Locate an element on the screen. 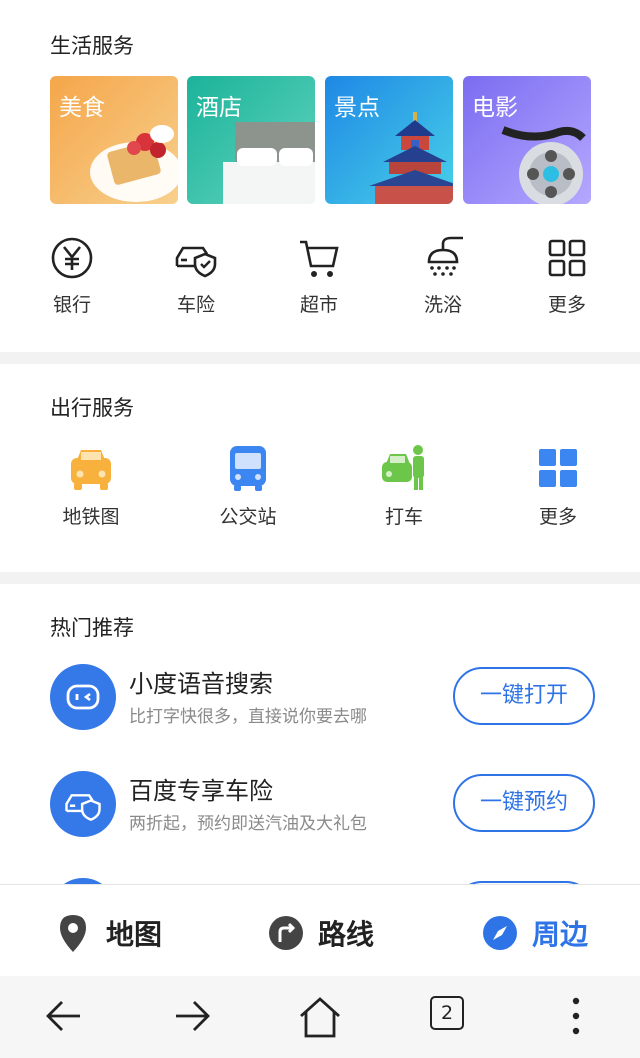 This screenshot has height=1058, width=640. section-title: 生活服务 is located at coordinates (92, 46).